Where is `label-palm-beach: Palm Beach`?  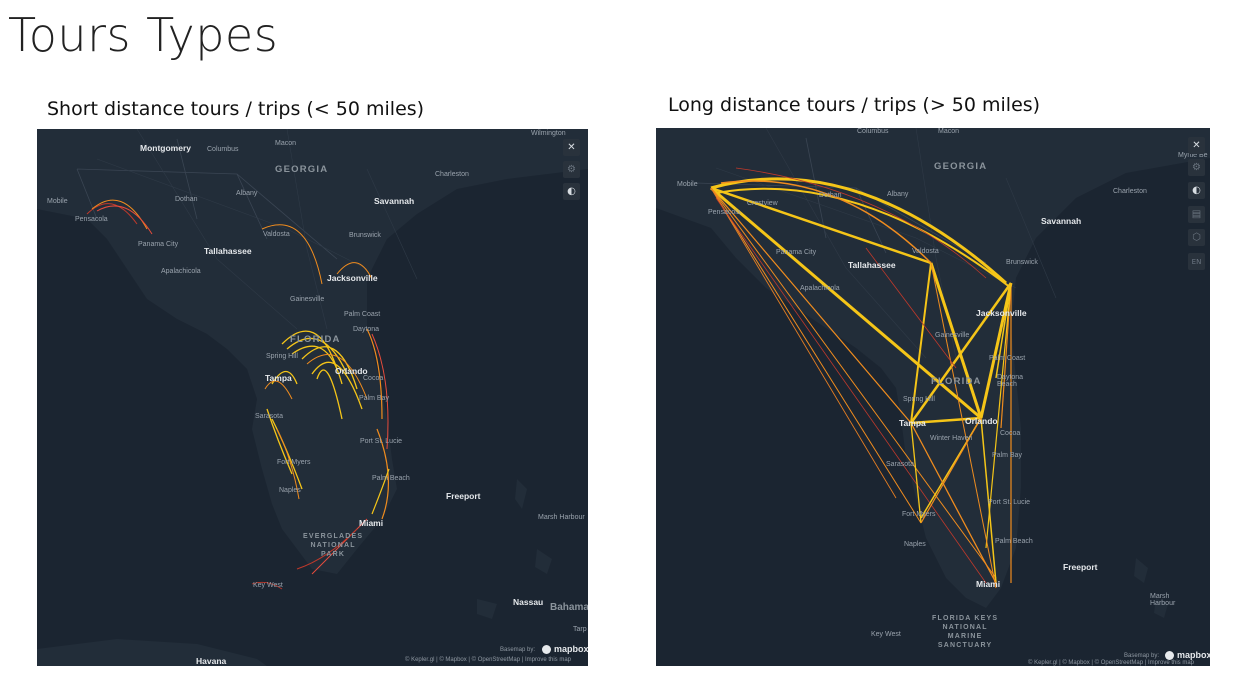 label-palm-beach: Palm Beach is located at coordinates (1014, 541).